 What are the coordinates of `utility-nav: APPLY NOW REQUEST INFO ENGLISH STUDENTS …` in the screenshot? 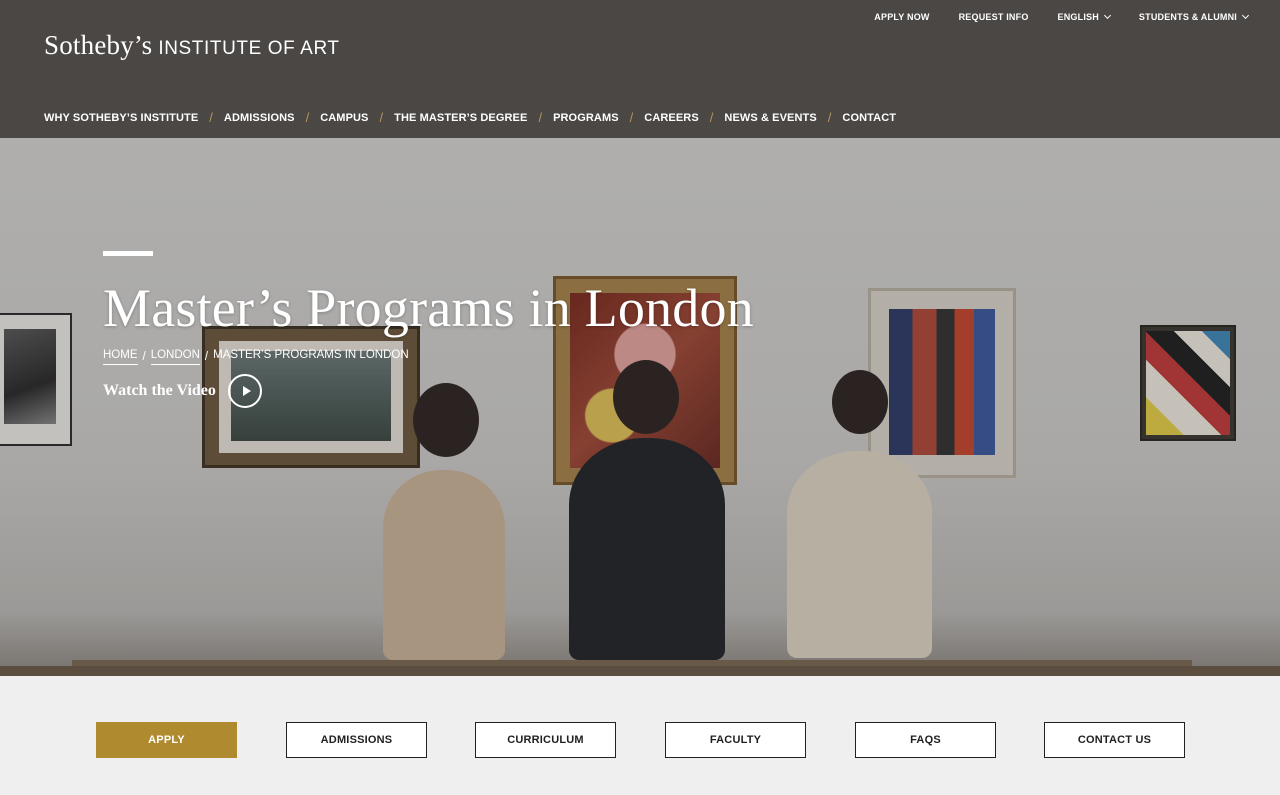 It's located at (1047, 16).